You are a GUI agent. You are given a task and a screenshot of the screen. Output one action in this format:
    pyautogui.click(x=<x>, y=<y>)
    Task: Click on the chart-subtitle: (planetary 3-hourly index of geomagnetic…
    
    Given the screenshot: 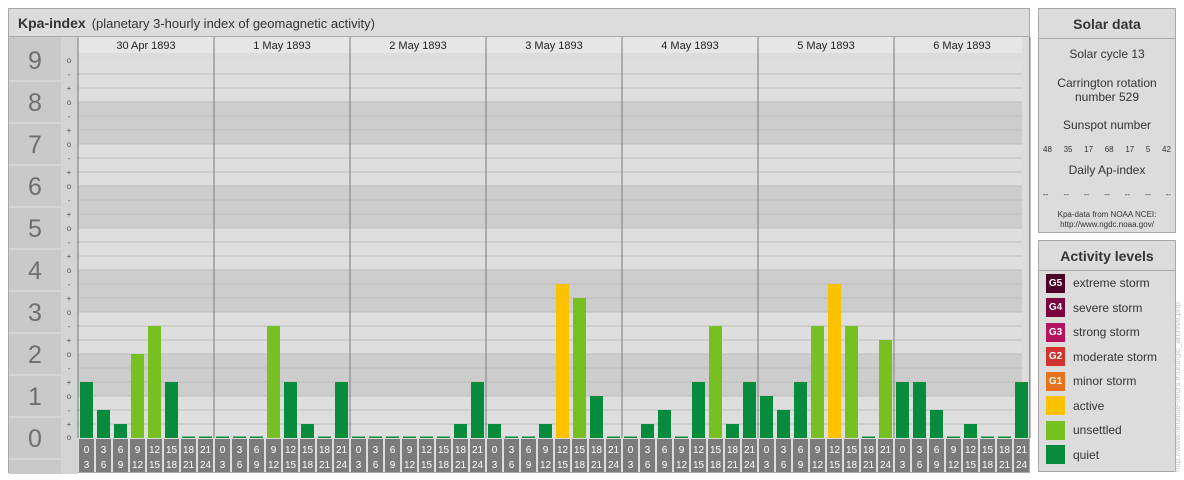 What is the action you would take?
    pyautogui.click(x=233, y=23)
    